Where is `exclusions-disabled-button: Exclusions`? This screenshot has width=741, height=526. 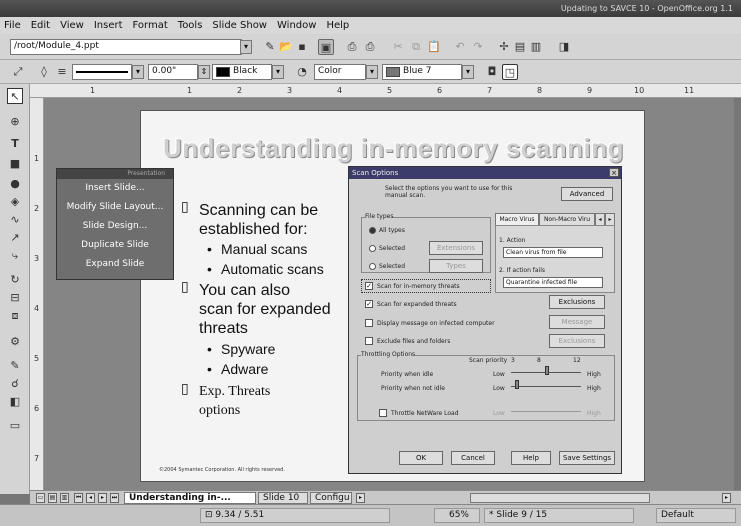
exclusions-disabled-button: Exclusions is located at coordinates (577, 341).